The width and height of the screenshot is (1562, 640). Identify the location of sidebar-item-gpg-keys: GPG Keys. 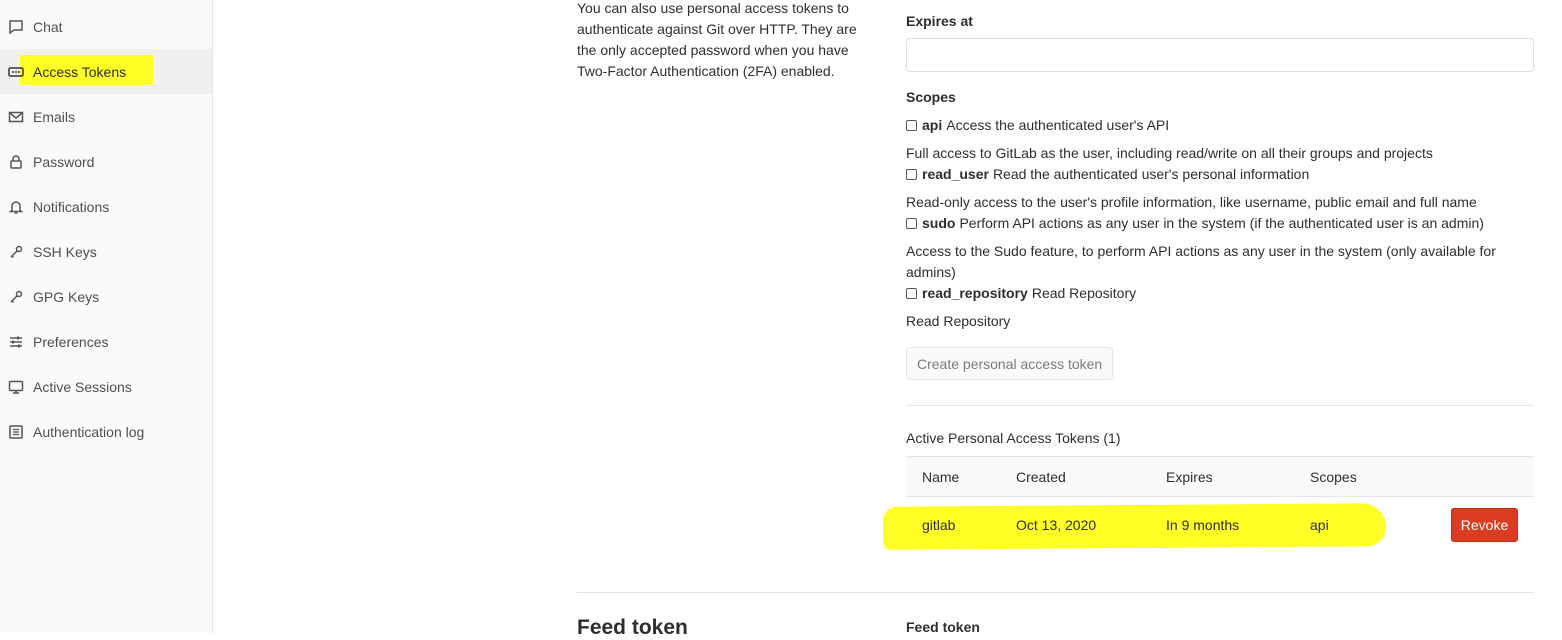
(106, 296).